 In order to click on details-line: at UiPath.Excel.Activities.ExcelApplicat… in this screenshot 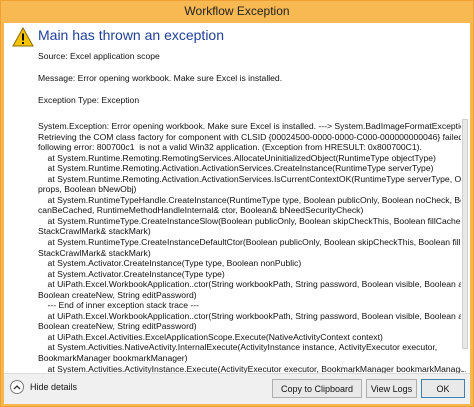, I will do `click(210, 336)`.